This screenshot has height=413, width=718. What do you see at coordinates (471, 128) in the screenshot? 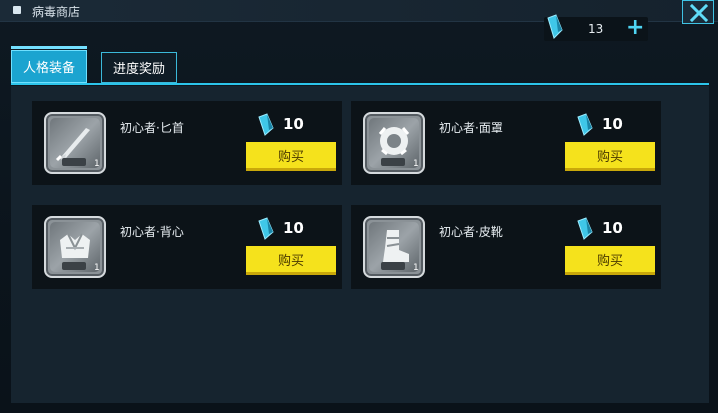
I see `item-name: 初心者·面罩` at bounding box center [471, 128].